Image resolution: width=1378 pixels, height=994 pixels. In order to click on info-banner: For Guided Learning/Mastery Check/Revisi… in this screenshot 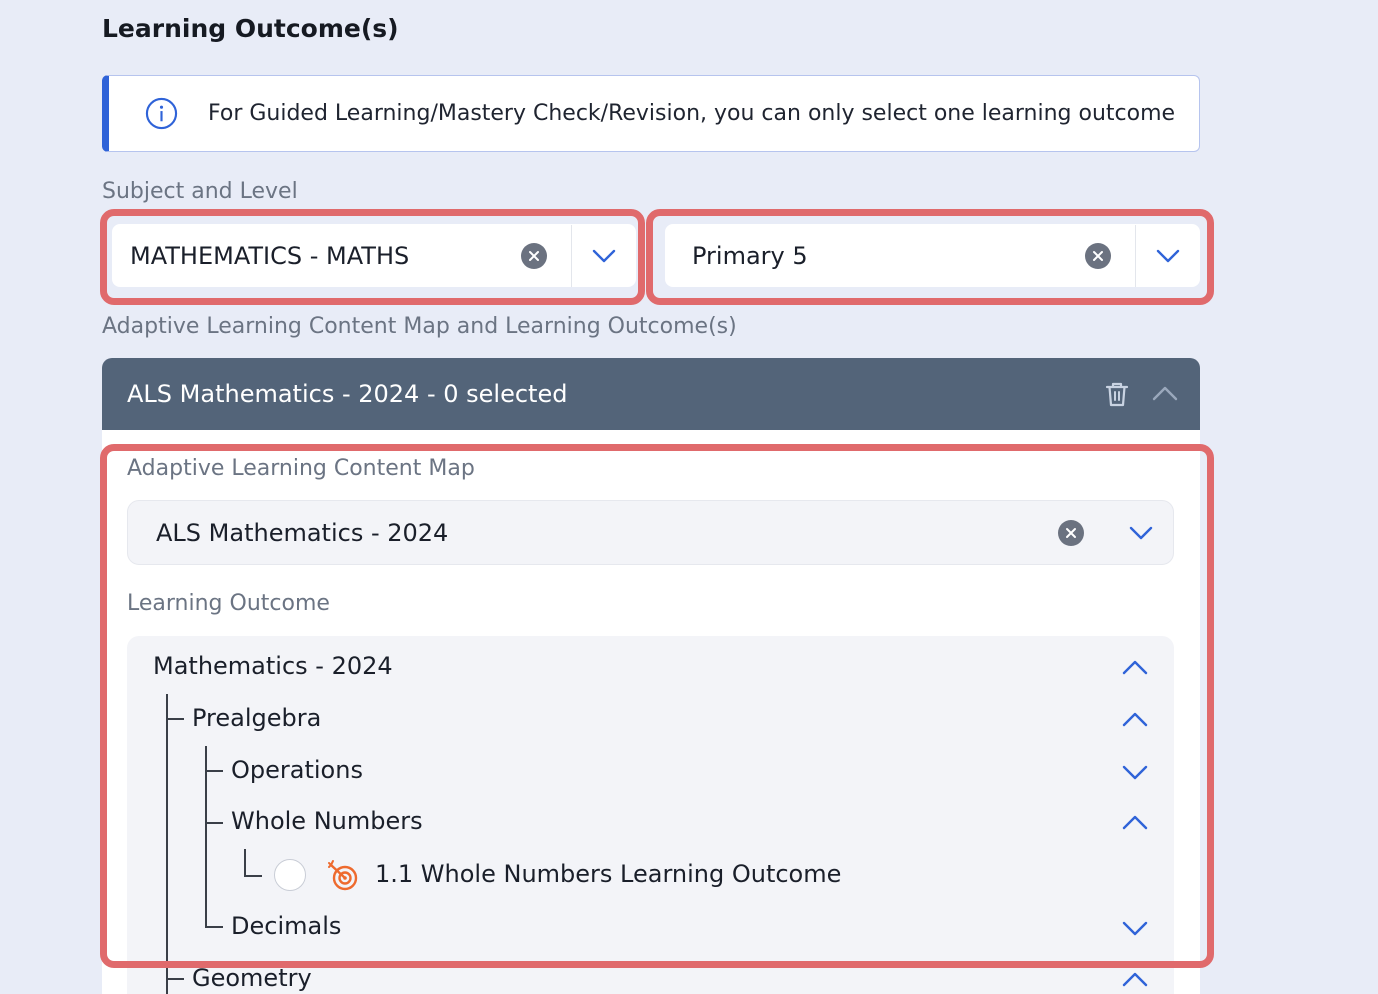, I will do `click(651, 113)`.